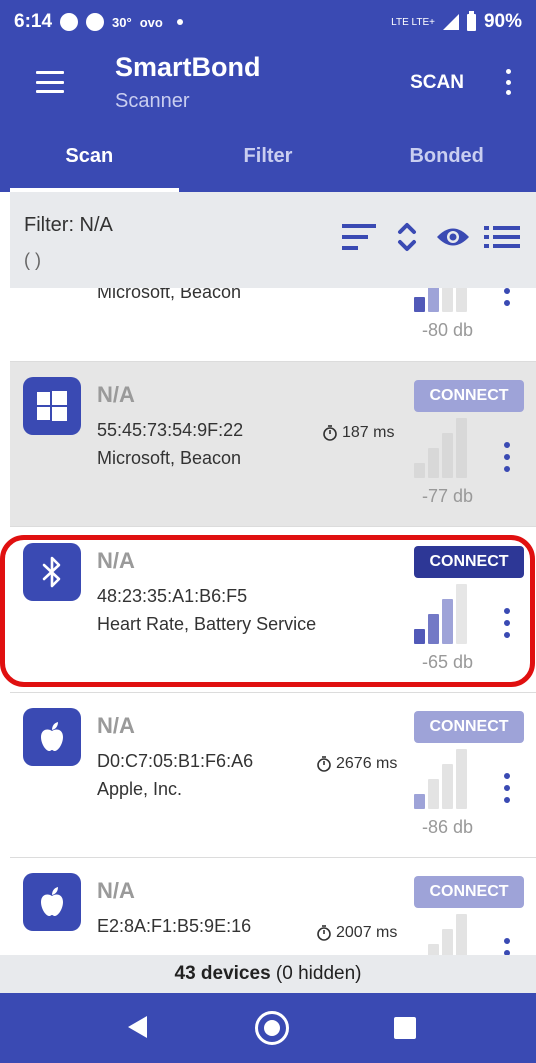 This screenshot has width=536, height=1063. I want to click on device-address: E2:8A:F1:B5:9E:16, so click(174, 926).